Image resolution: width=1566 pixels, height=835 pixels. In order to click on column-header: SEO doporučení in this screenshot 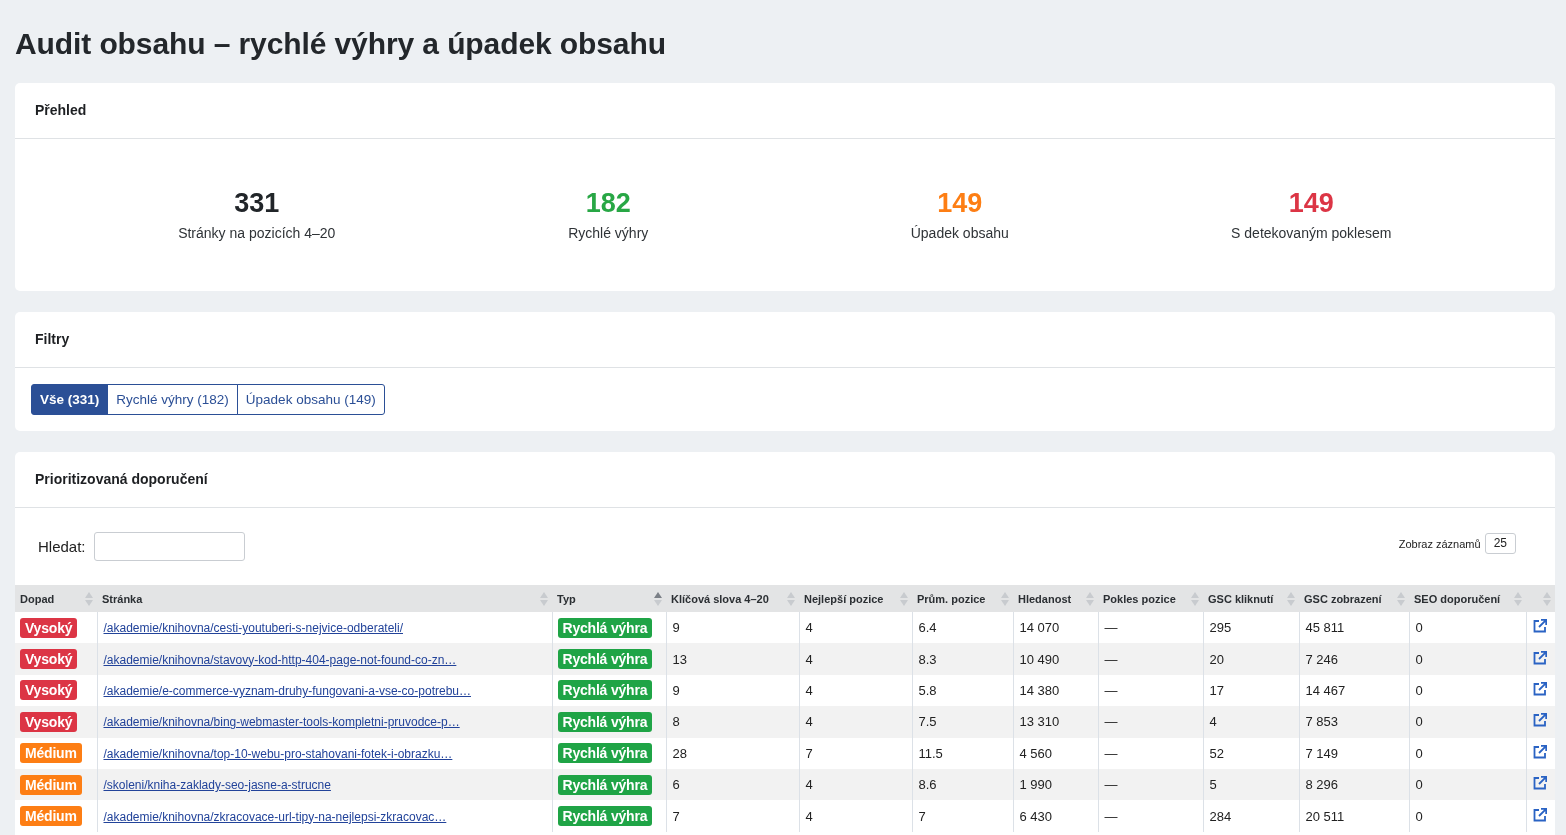, I will do `click(1467, 598)`.